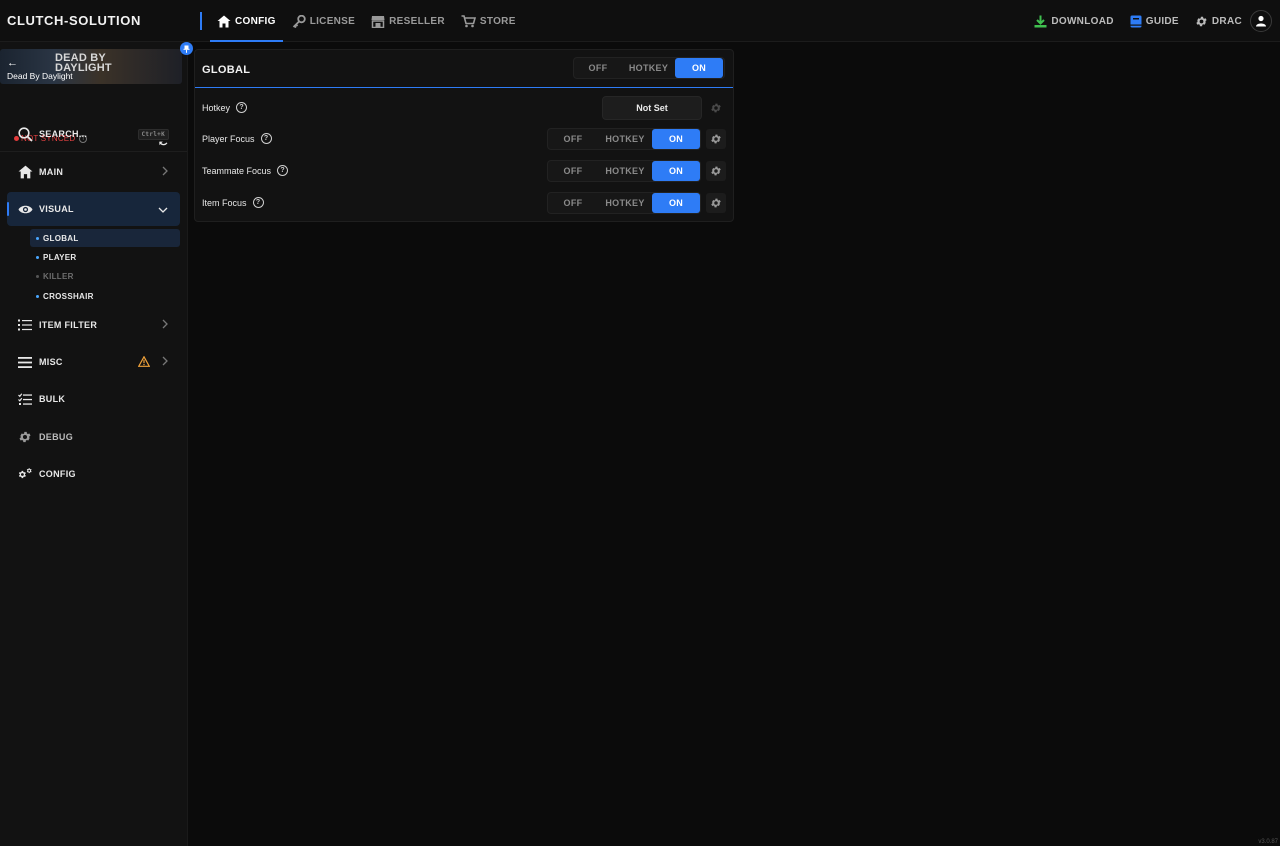 The width and height of the screenshot is (1280, 846). I want to click on sidebar-item-bulk: BULK, so click(93, 399).